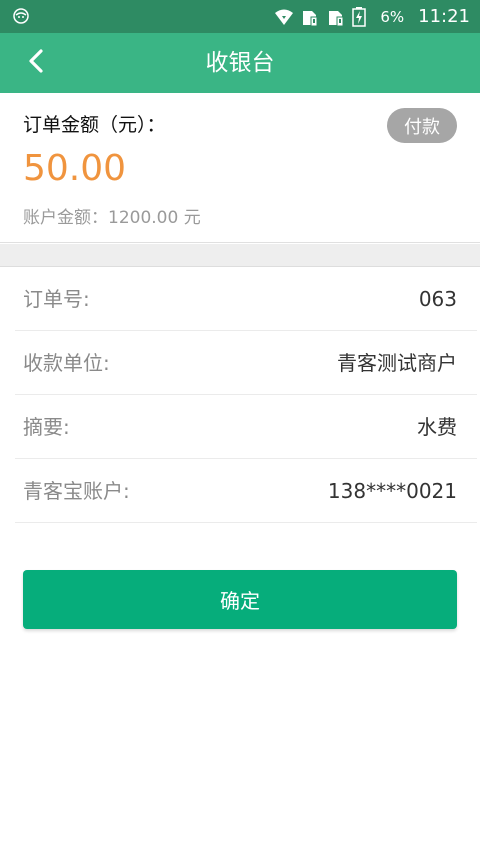 The image size is (480, 853). Describe the element at coordinates (94, 125) in the screenshot. I see `order-amount-label: 订单金额（元）：` at that location.